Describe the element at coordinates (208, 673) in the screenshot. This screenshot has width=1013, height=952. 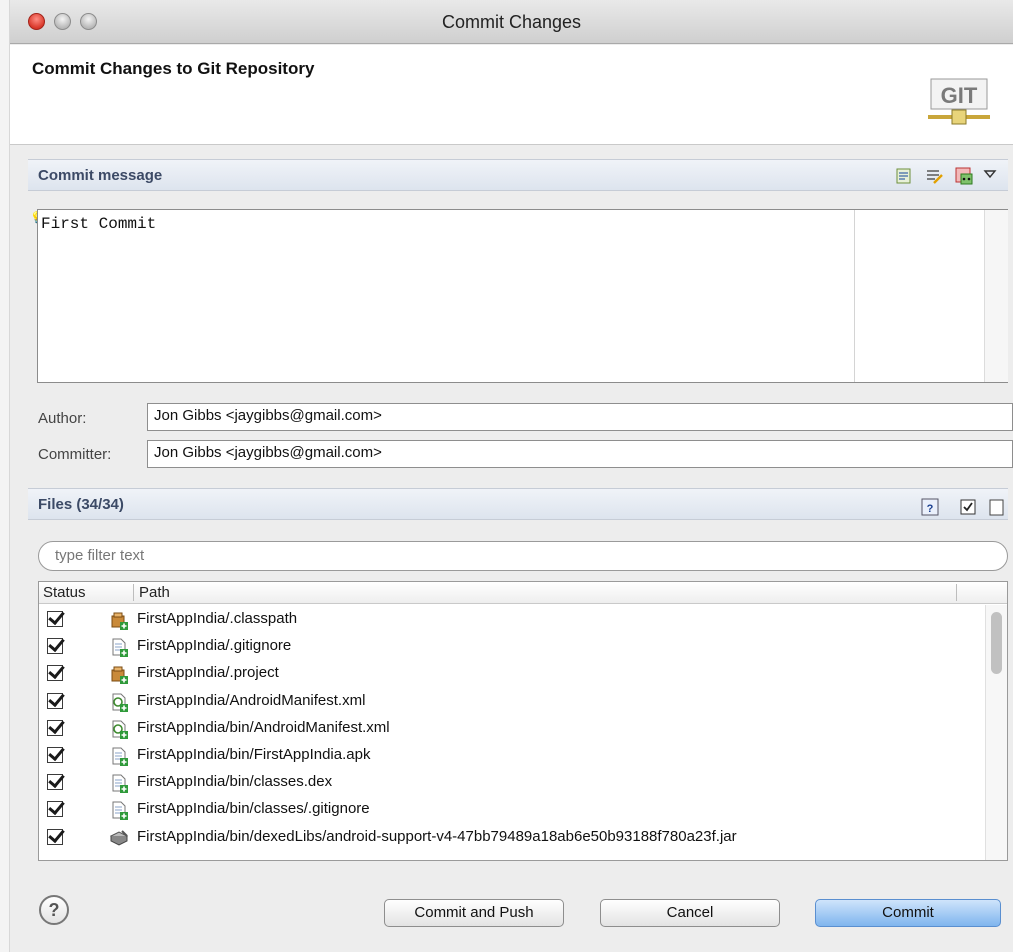
I see `file-path: FirstAppIndia/.project` at that location.